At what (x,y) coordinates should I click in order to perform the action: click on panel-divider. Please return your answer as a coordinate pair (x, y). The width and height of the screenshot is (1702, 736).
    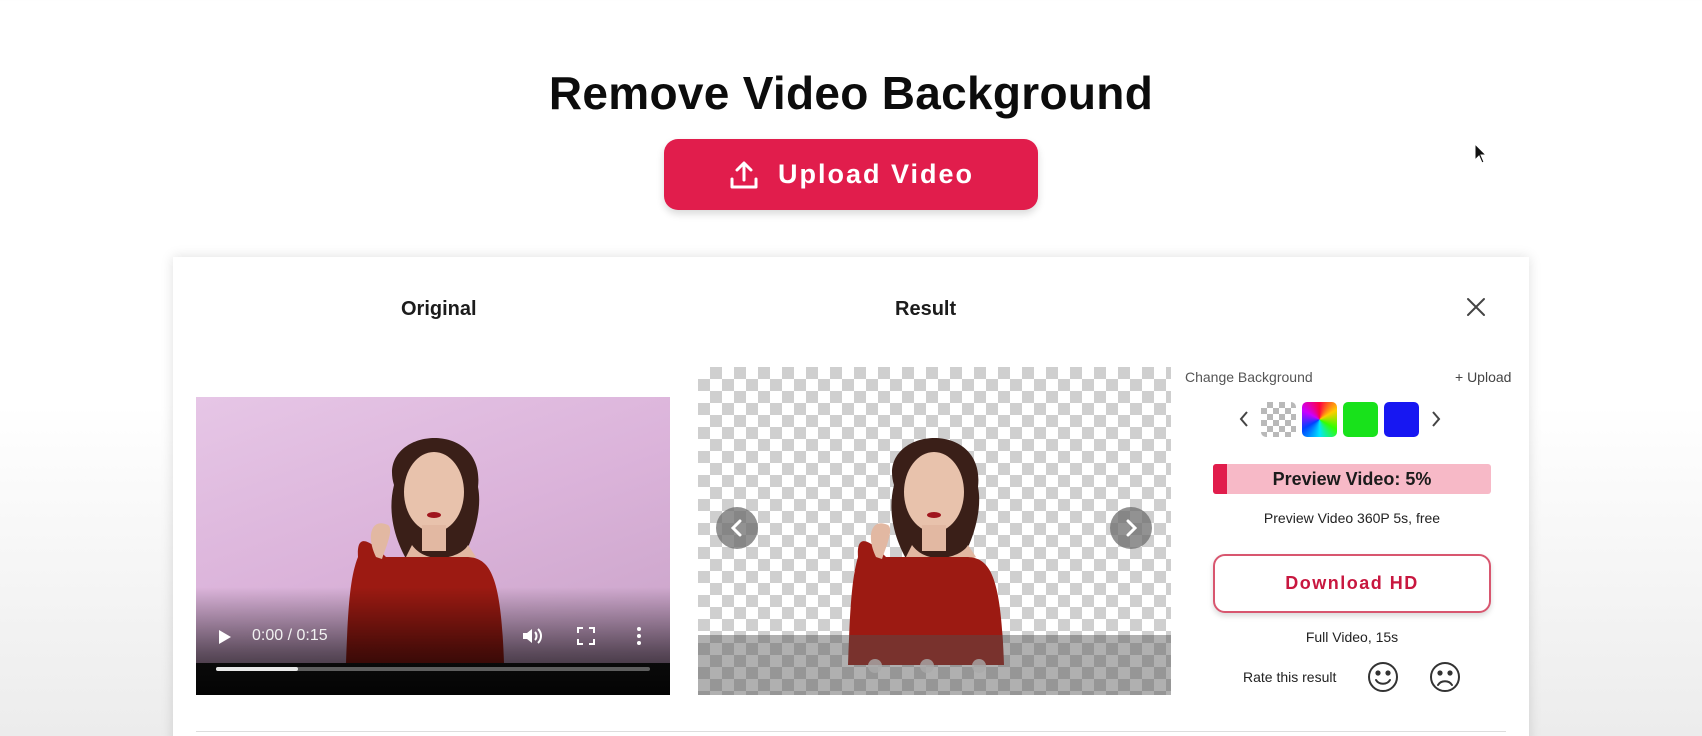
    Looking at the image, I should click on (851, 731).